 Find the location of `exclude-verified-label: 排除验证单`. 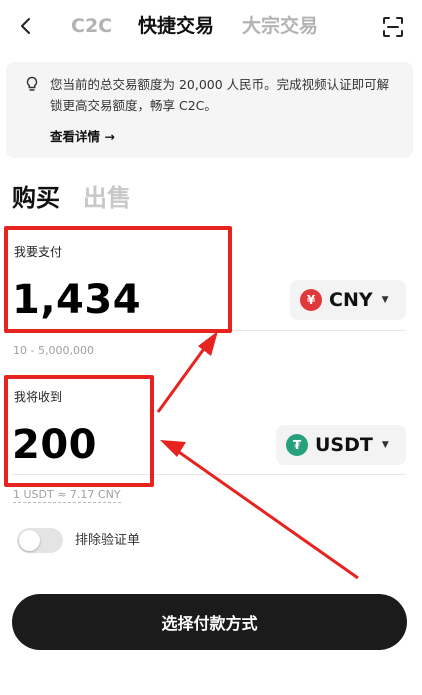

exclude-verified-label: 排除验证单 is located at coordinates (108, 540).